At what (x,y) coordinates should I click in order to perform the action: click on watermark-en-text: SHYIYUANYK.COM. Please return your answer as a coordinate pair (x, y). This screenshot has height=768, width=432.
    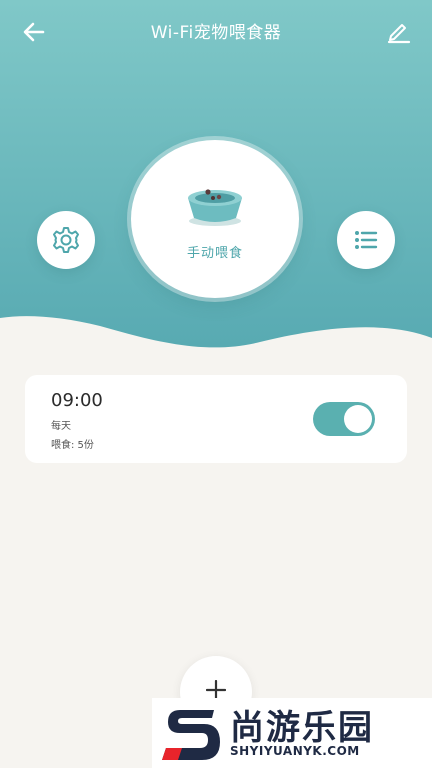
    Looking at the image, I should click on (295, 751).